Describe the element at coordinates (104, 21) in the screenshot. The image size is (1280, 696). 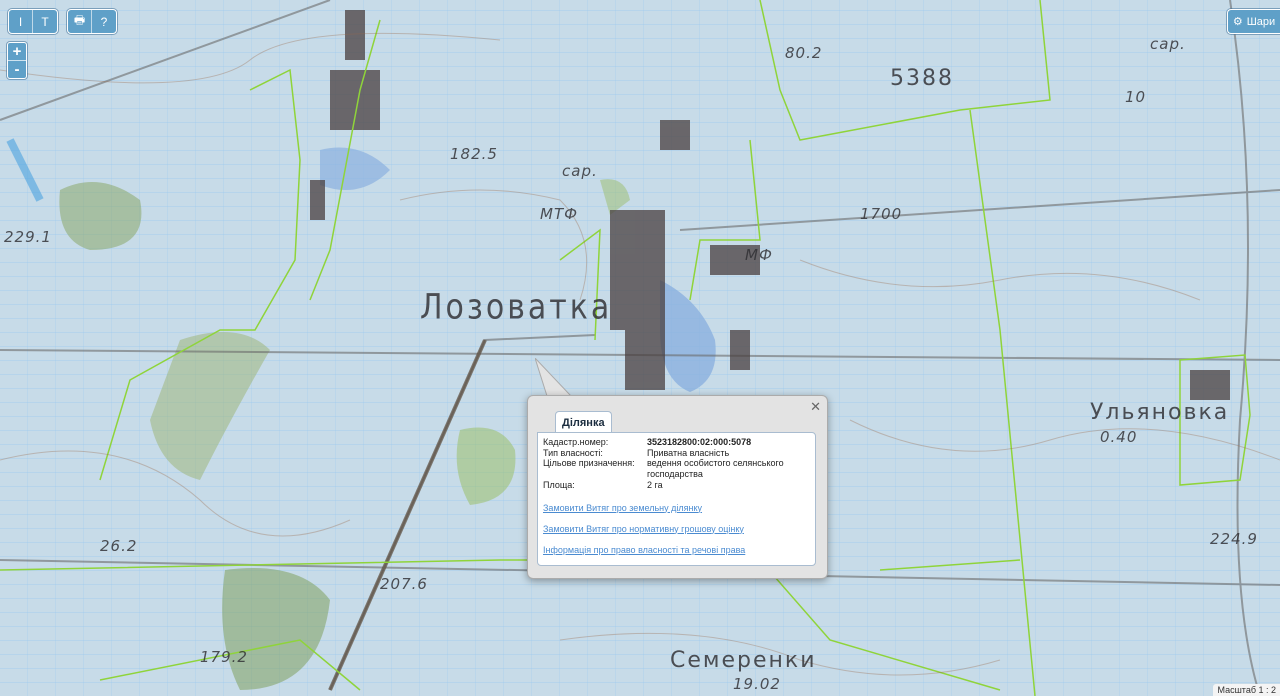
I see `identify-cursor-icon: ?` at that location.